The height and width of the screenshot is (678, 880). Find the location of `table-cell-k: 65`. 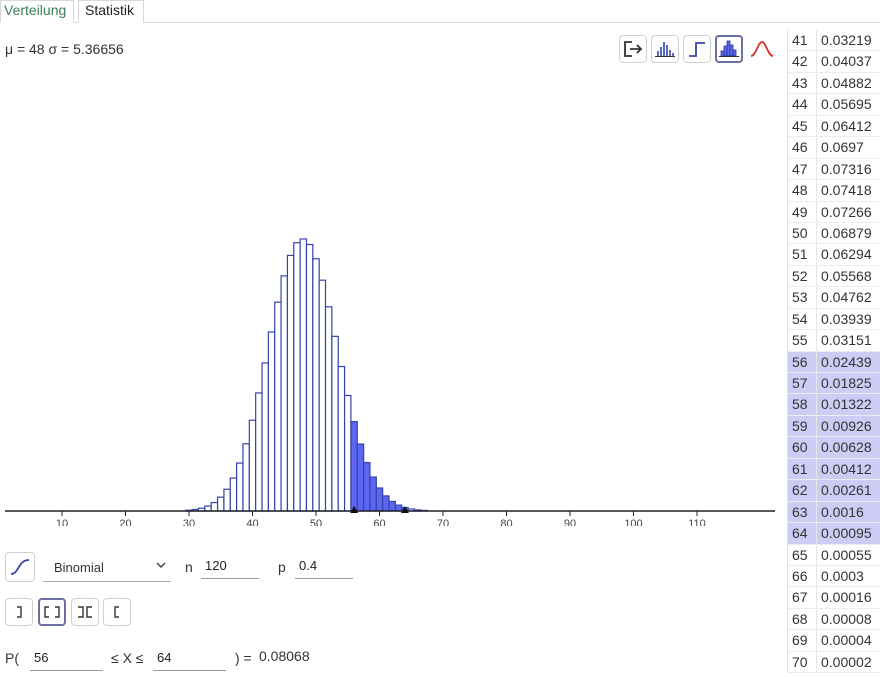

table-cell-k: 65 is located at coordinates (802, 554).